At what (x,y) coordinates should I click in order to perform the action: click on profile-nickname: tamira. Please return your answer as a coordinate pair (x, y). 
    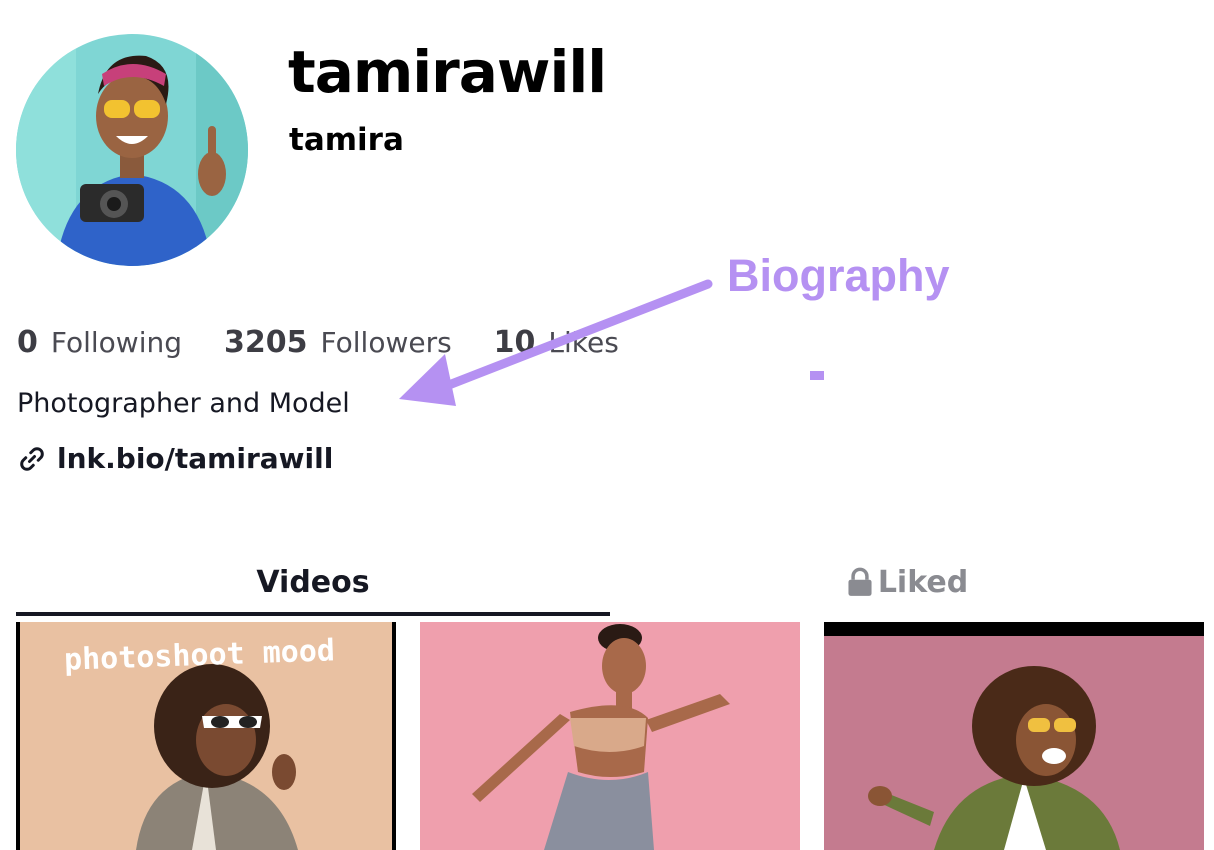
    Looking at the image, I should click on (346, 140).